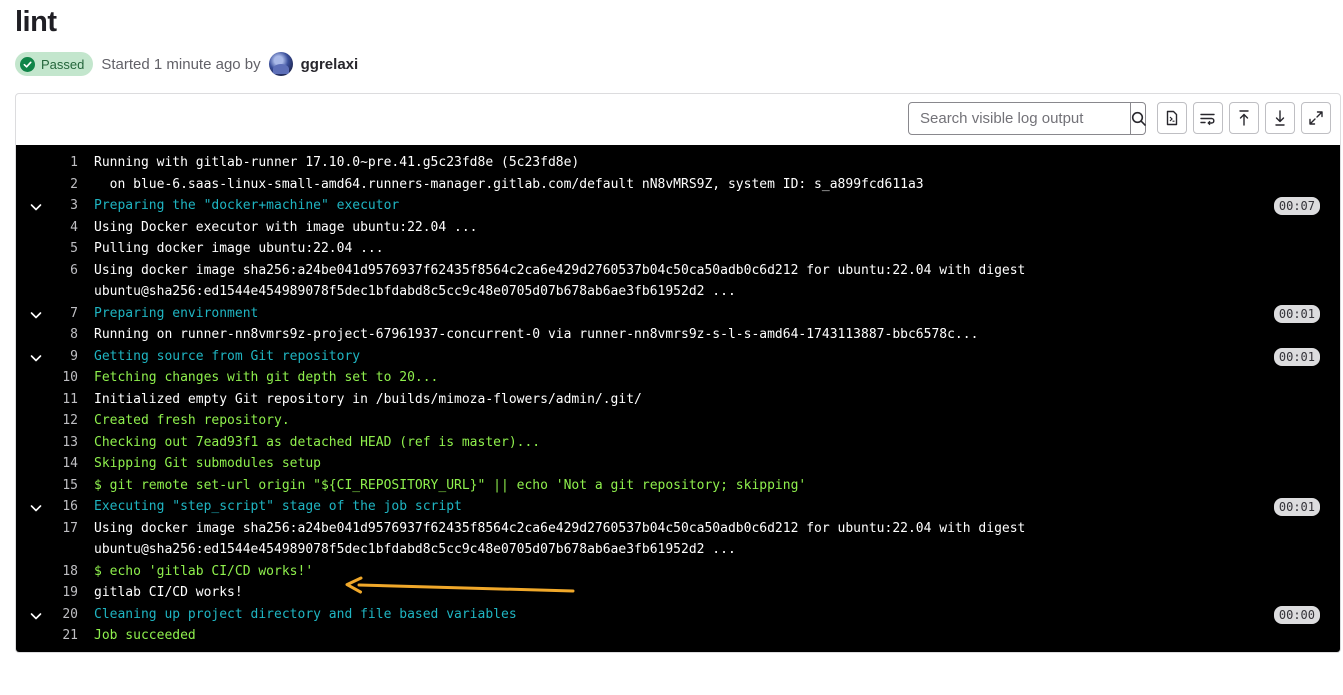 The width and height of the screenshot is (1343, 695). I want to click on show-raw-log-button, so click(1172, 118).